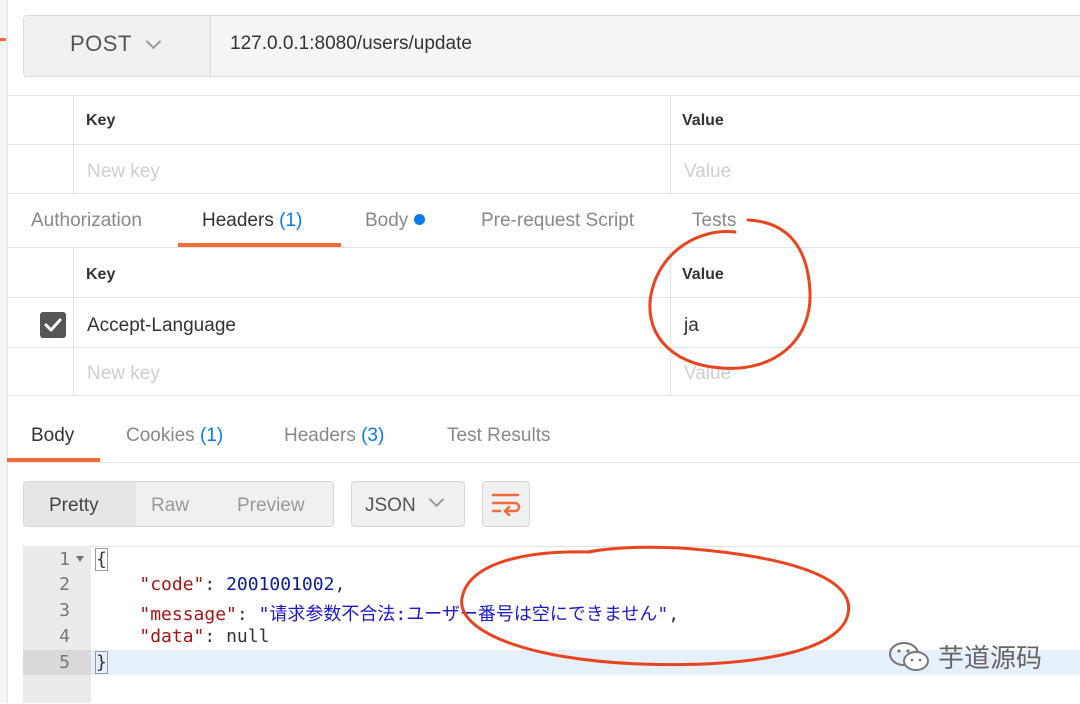 This screenshot has height=704, width=1080. I want to click on code-line-4: "data": null, so click(204, 636).